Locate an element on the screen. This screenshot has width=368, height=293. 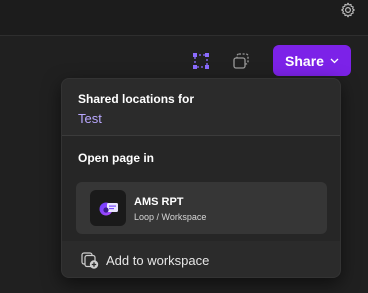
popover-header: Shared locations for Test is located at coordinates (203, 109).